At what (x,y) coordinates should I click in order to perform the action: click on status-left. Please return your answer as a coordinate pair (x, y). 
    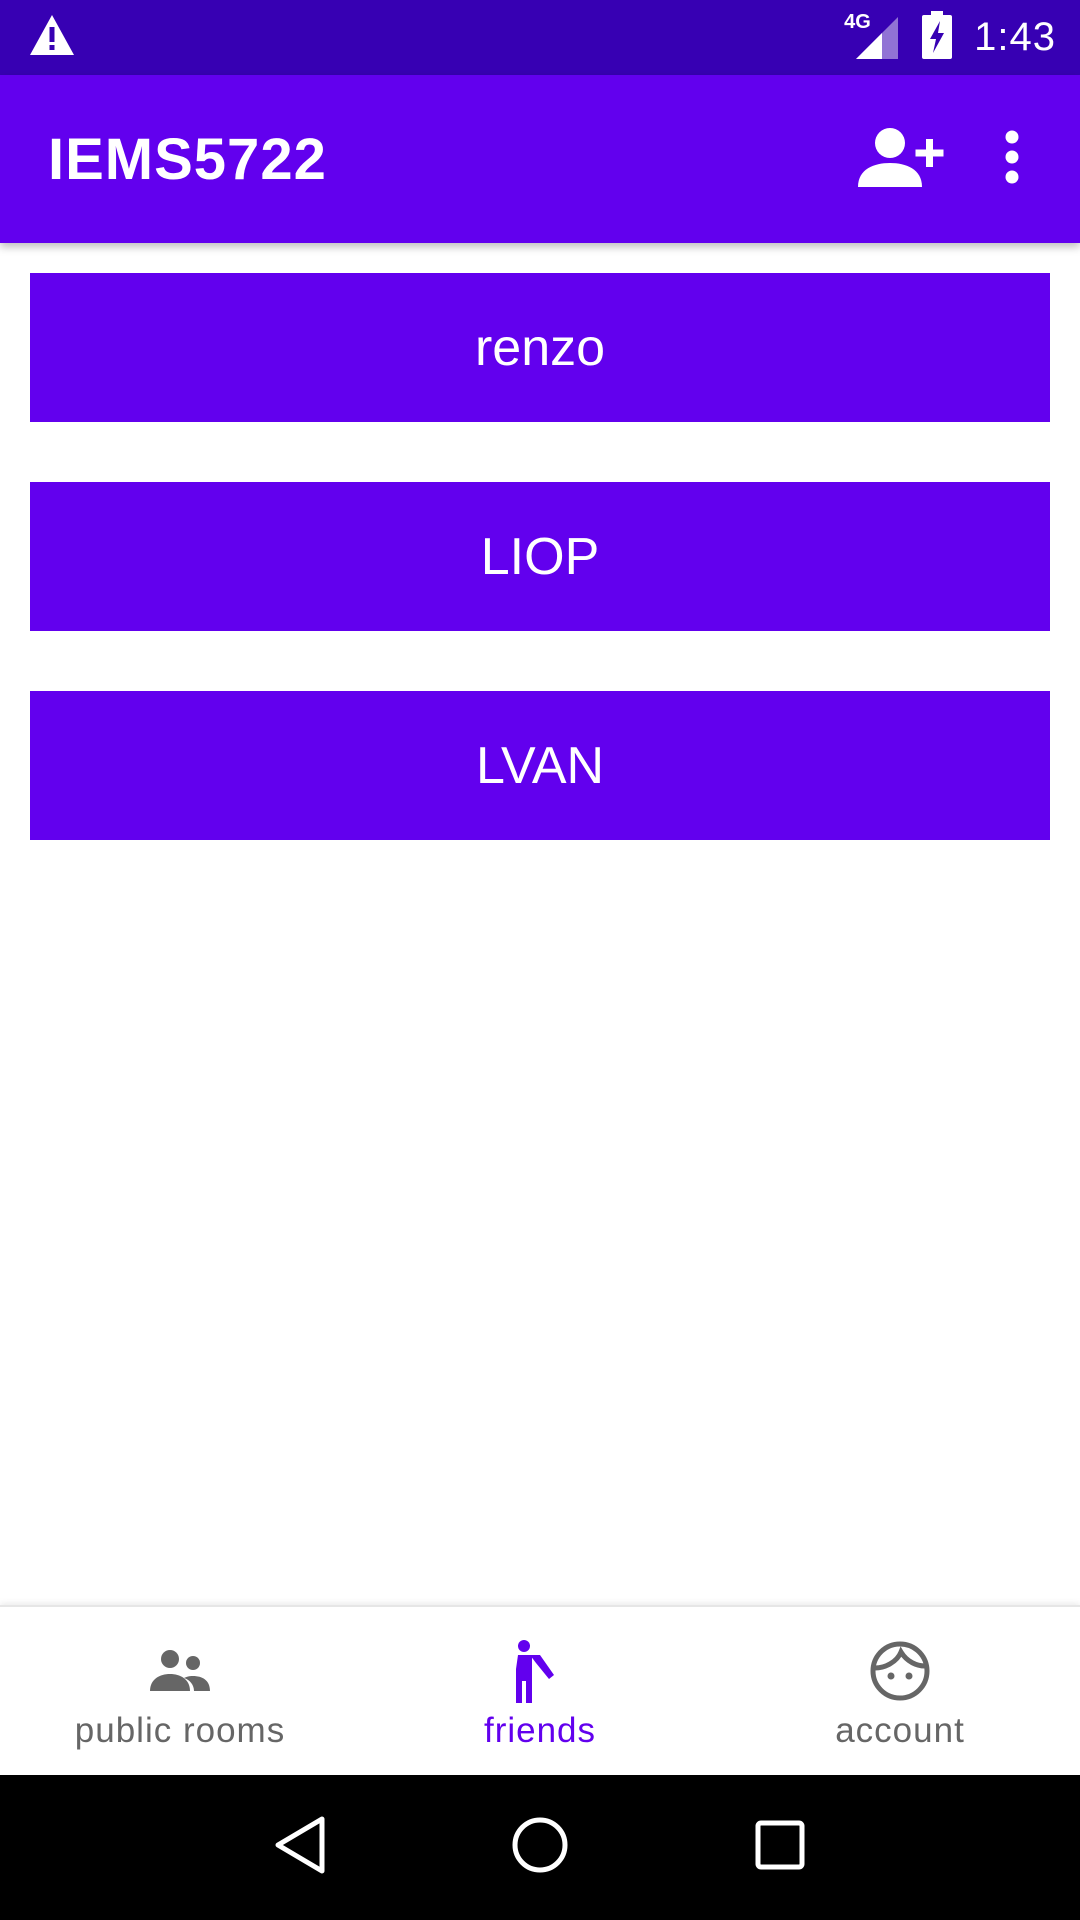
    Looking at the image, I should click on (52, 37).